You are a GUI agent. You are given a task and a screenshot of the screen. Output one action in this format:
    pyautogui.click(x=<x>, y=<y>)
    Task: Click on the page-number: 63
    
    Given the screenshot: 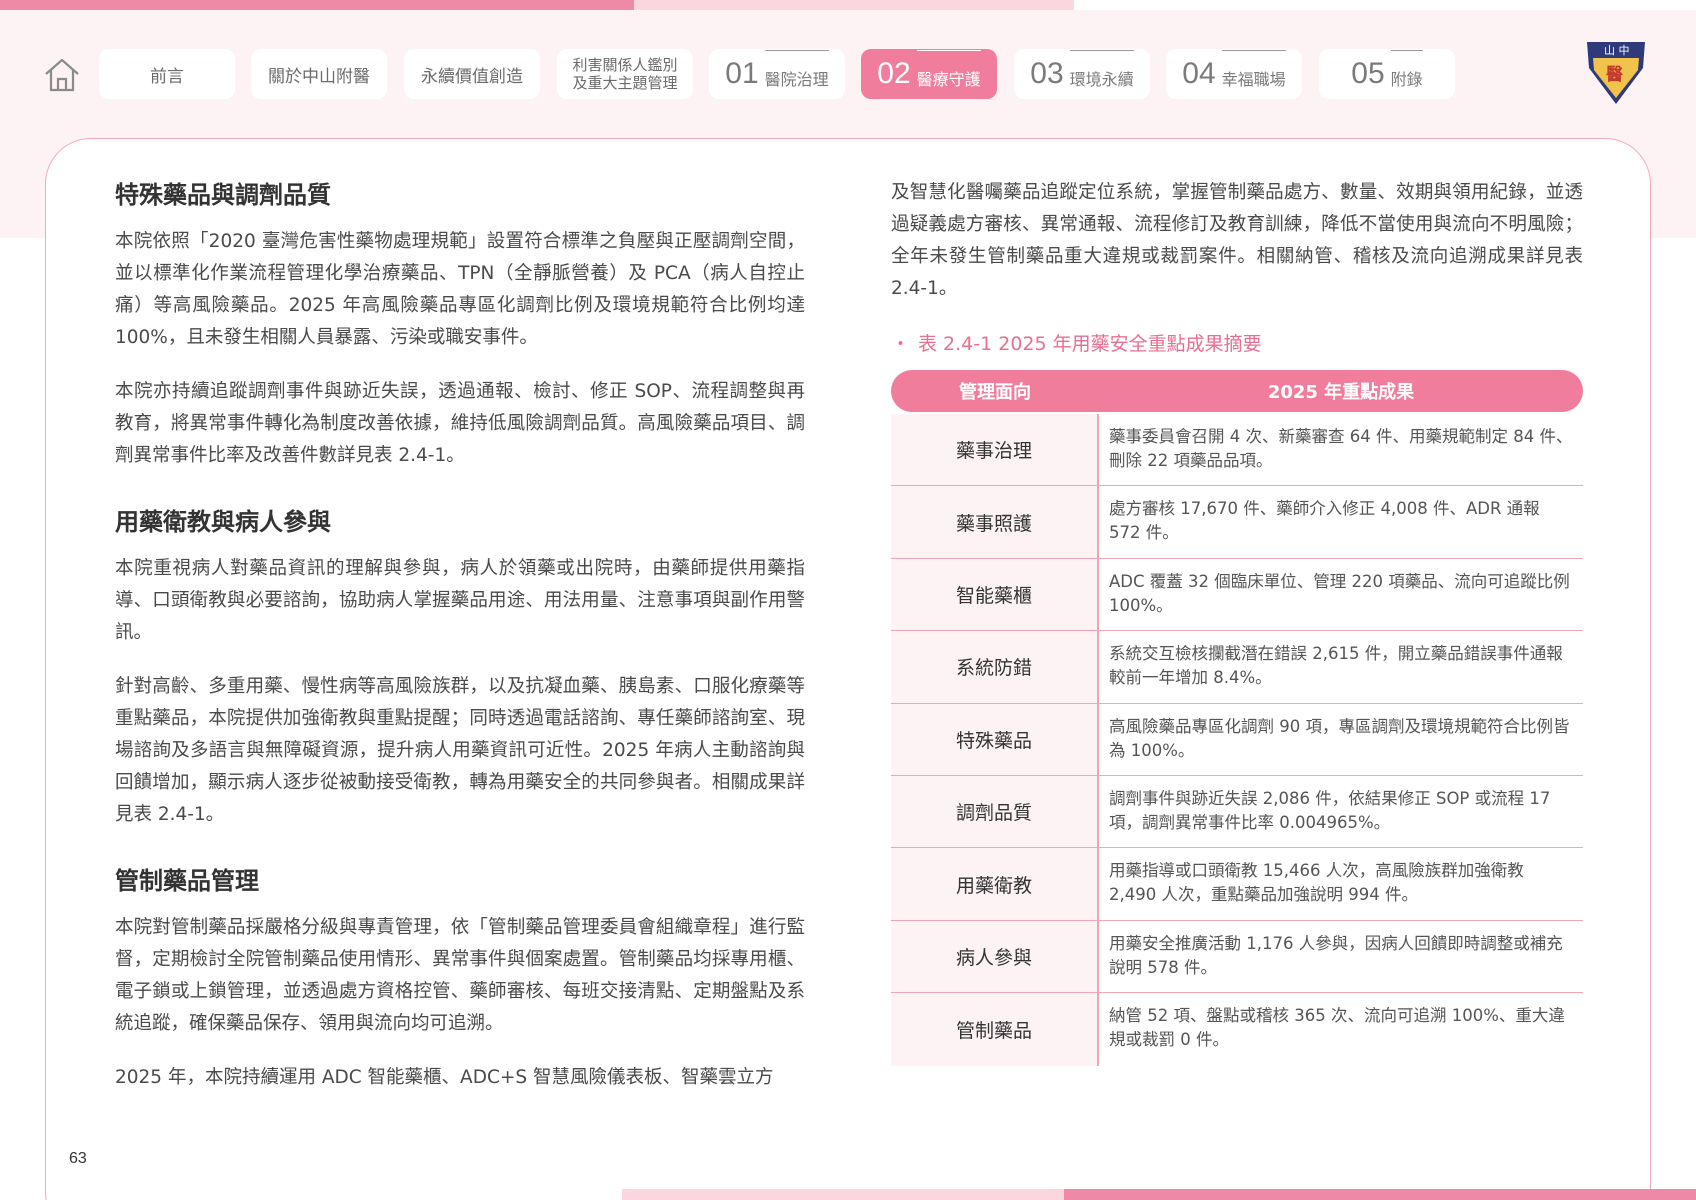 What is the action you would take?
    pyautogui.click(x=78, y=1158)
    